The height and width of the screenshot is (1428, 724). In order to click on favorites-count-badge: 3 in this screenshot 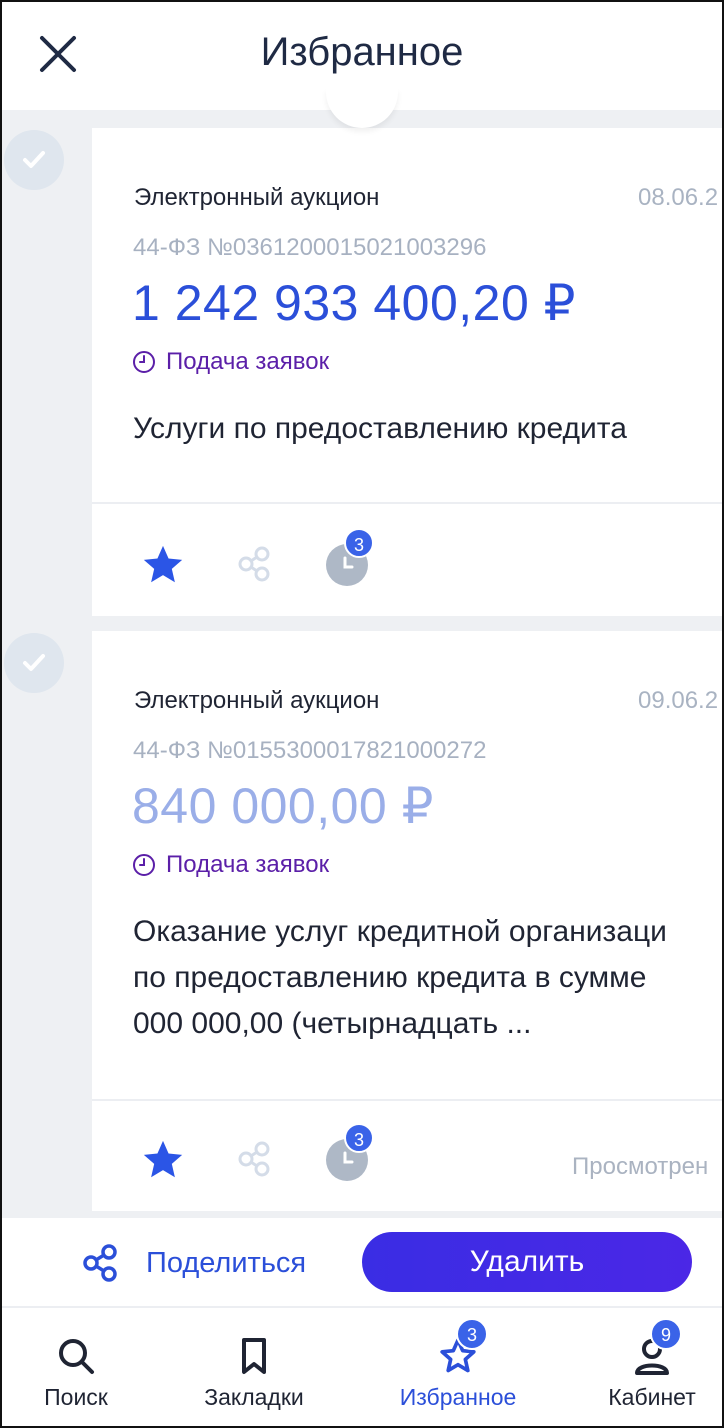, I will do `click(472, 1334)`.